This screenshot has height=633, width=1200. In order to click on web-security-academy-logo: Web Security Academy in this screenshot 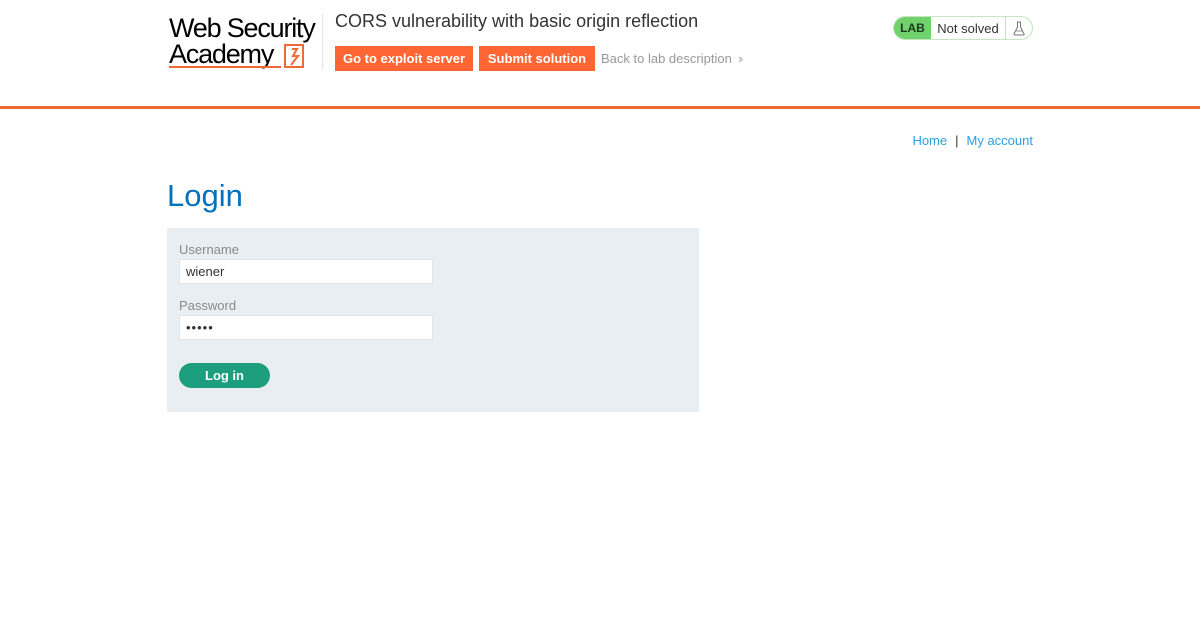, I will do `click(245, 43)`.